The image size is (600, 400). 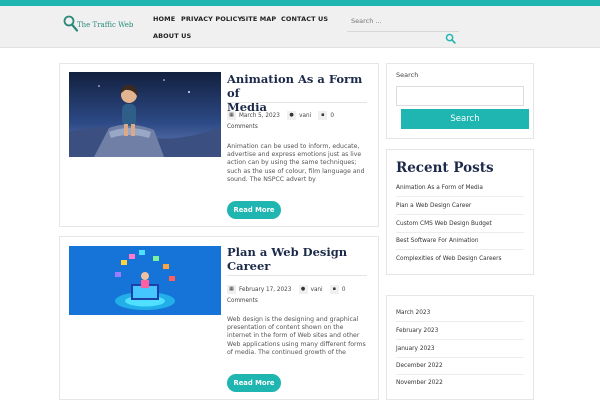 I want to click on archive-link: March 2023, so click(x=413, y=313).